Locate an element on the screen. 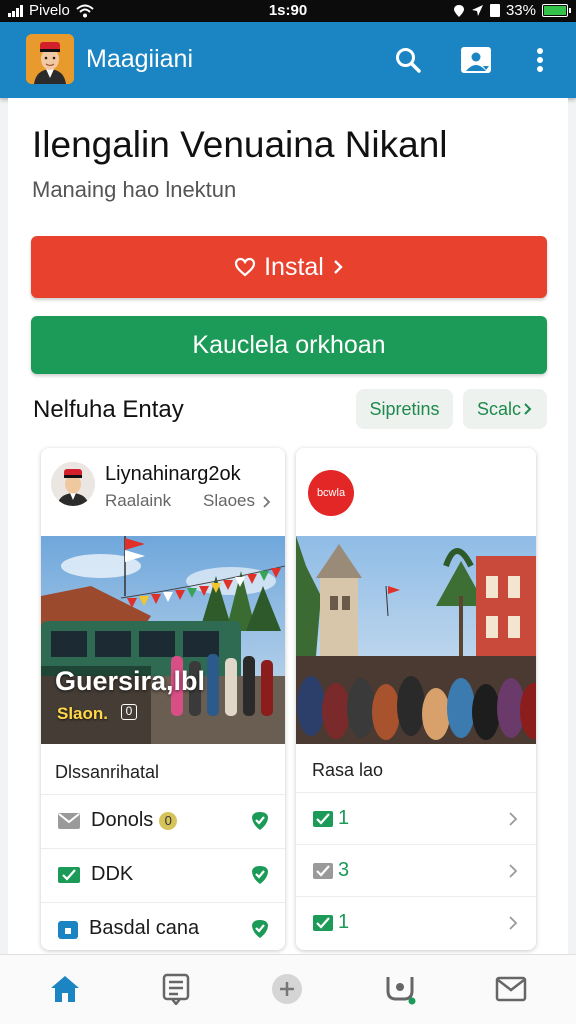 The height and width of the screenshot is (1024, 576). avatar is located at coordinates (73, 484).